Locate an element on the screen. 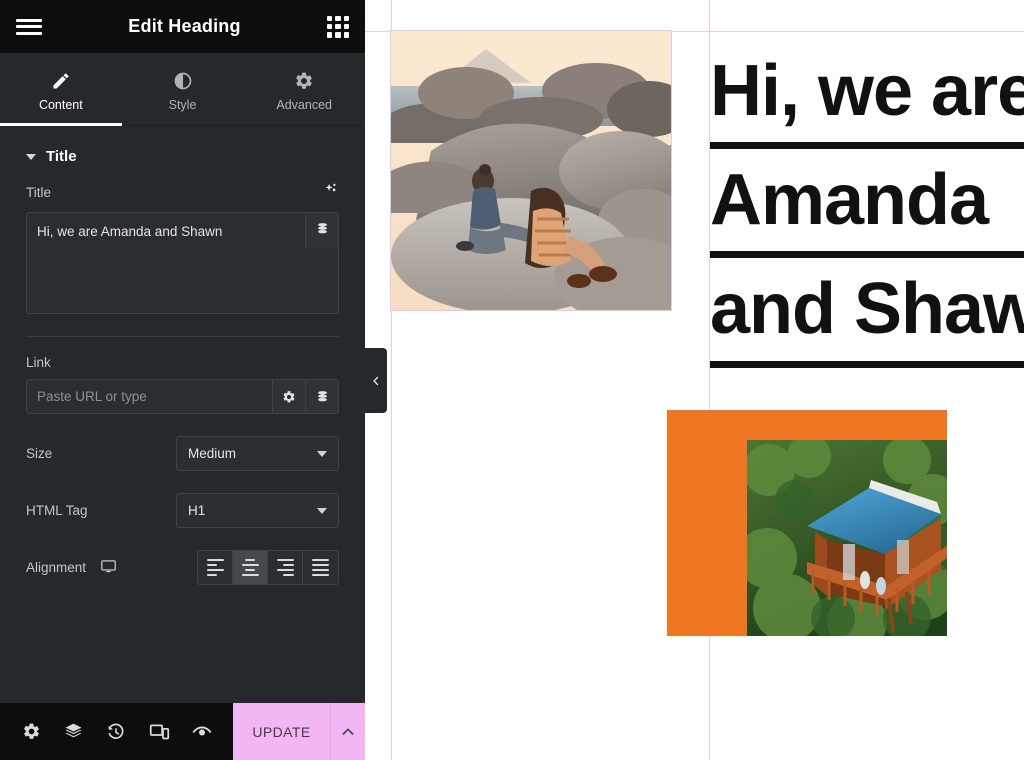 Image resolution: width=1024 pixels, height=760 pixels. heading-line-2: Amanda is located at coordinates (867, 204).